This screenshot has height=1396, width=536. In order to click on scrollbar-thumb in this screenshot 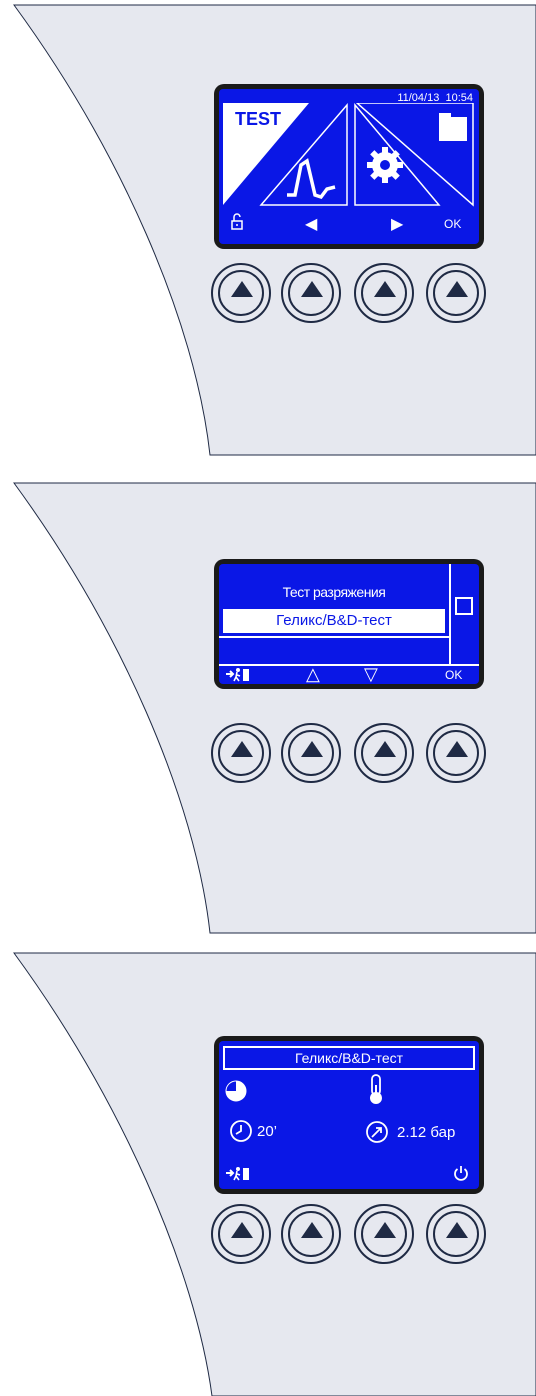, I will do `click(464, 606)`.